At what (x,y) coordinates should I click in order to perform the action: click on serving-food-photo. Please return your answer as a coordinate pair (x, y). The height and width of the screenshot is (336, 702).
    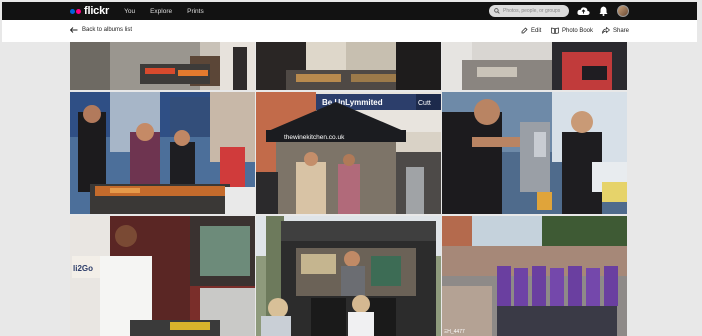
    Looking at the image, I should click on (534, 66).